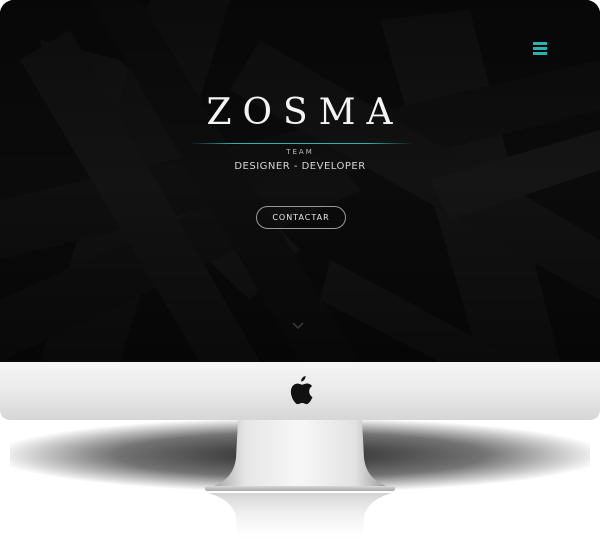  Describe the element at coordinates (305, 112) in the screenshot. I see `brand-title: ZOSMA` at that location.